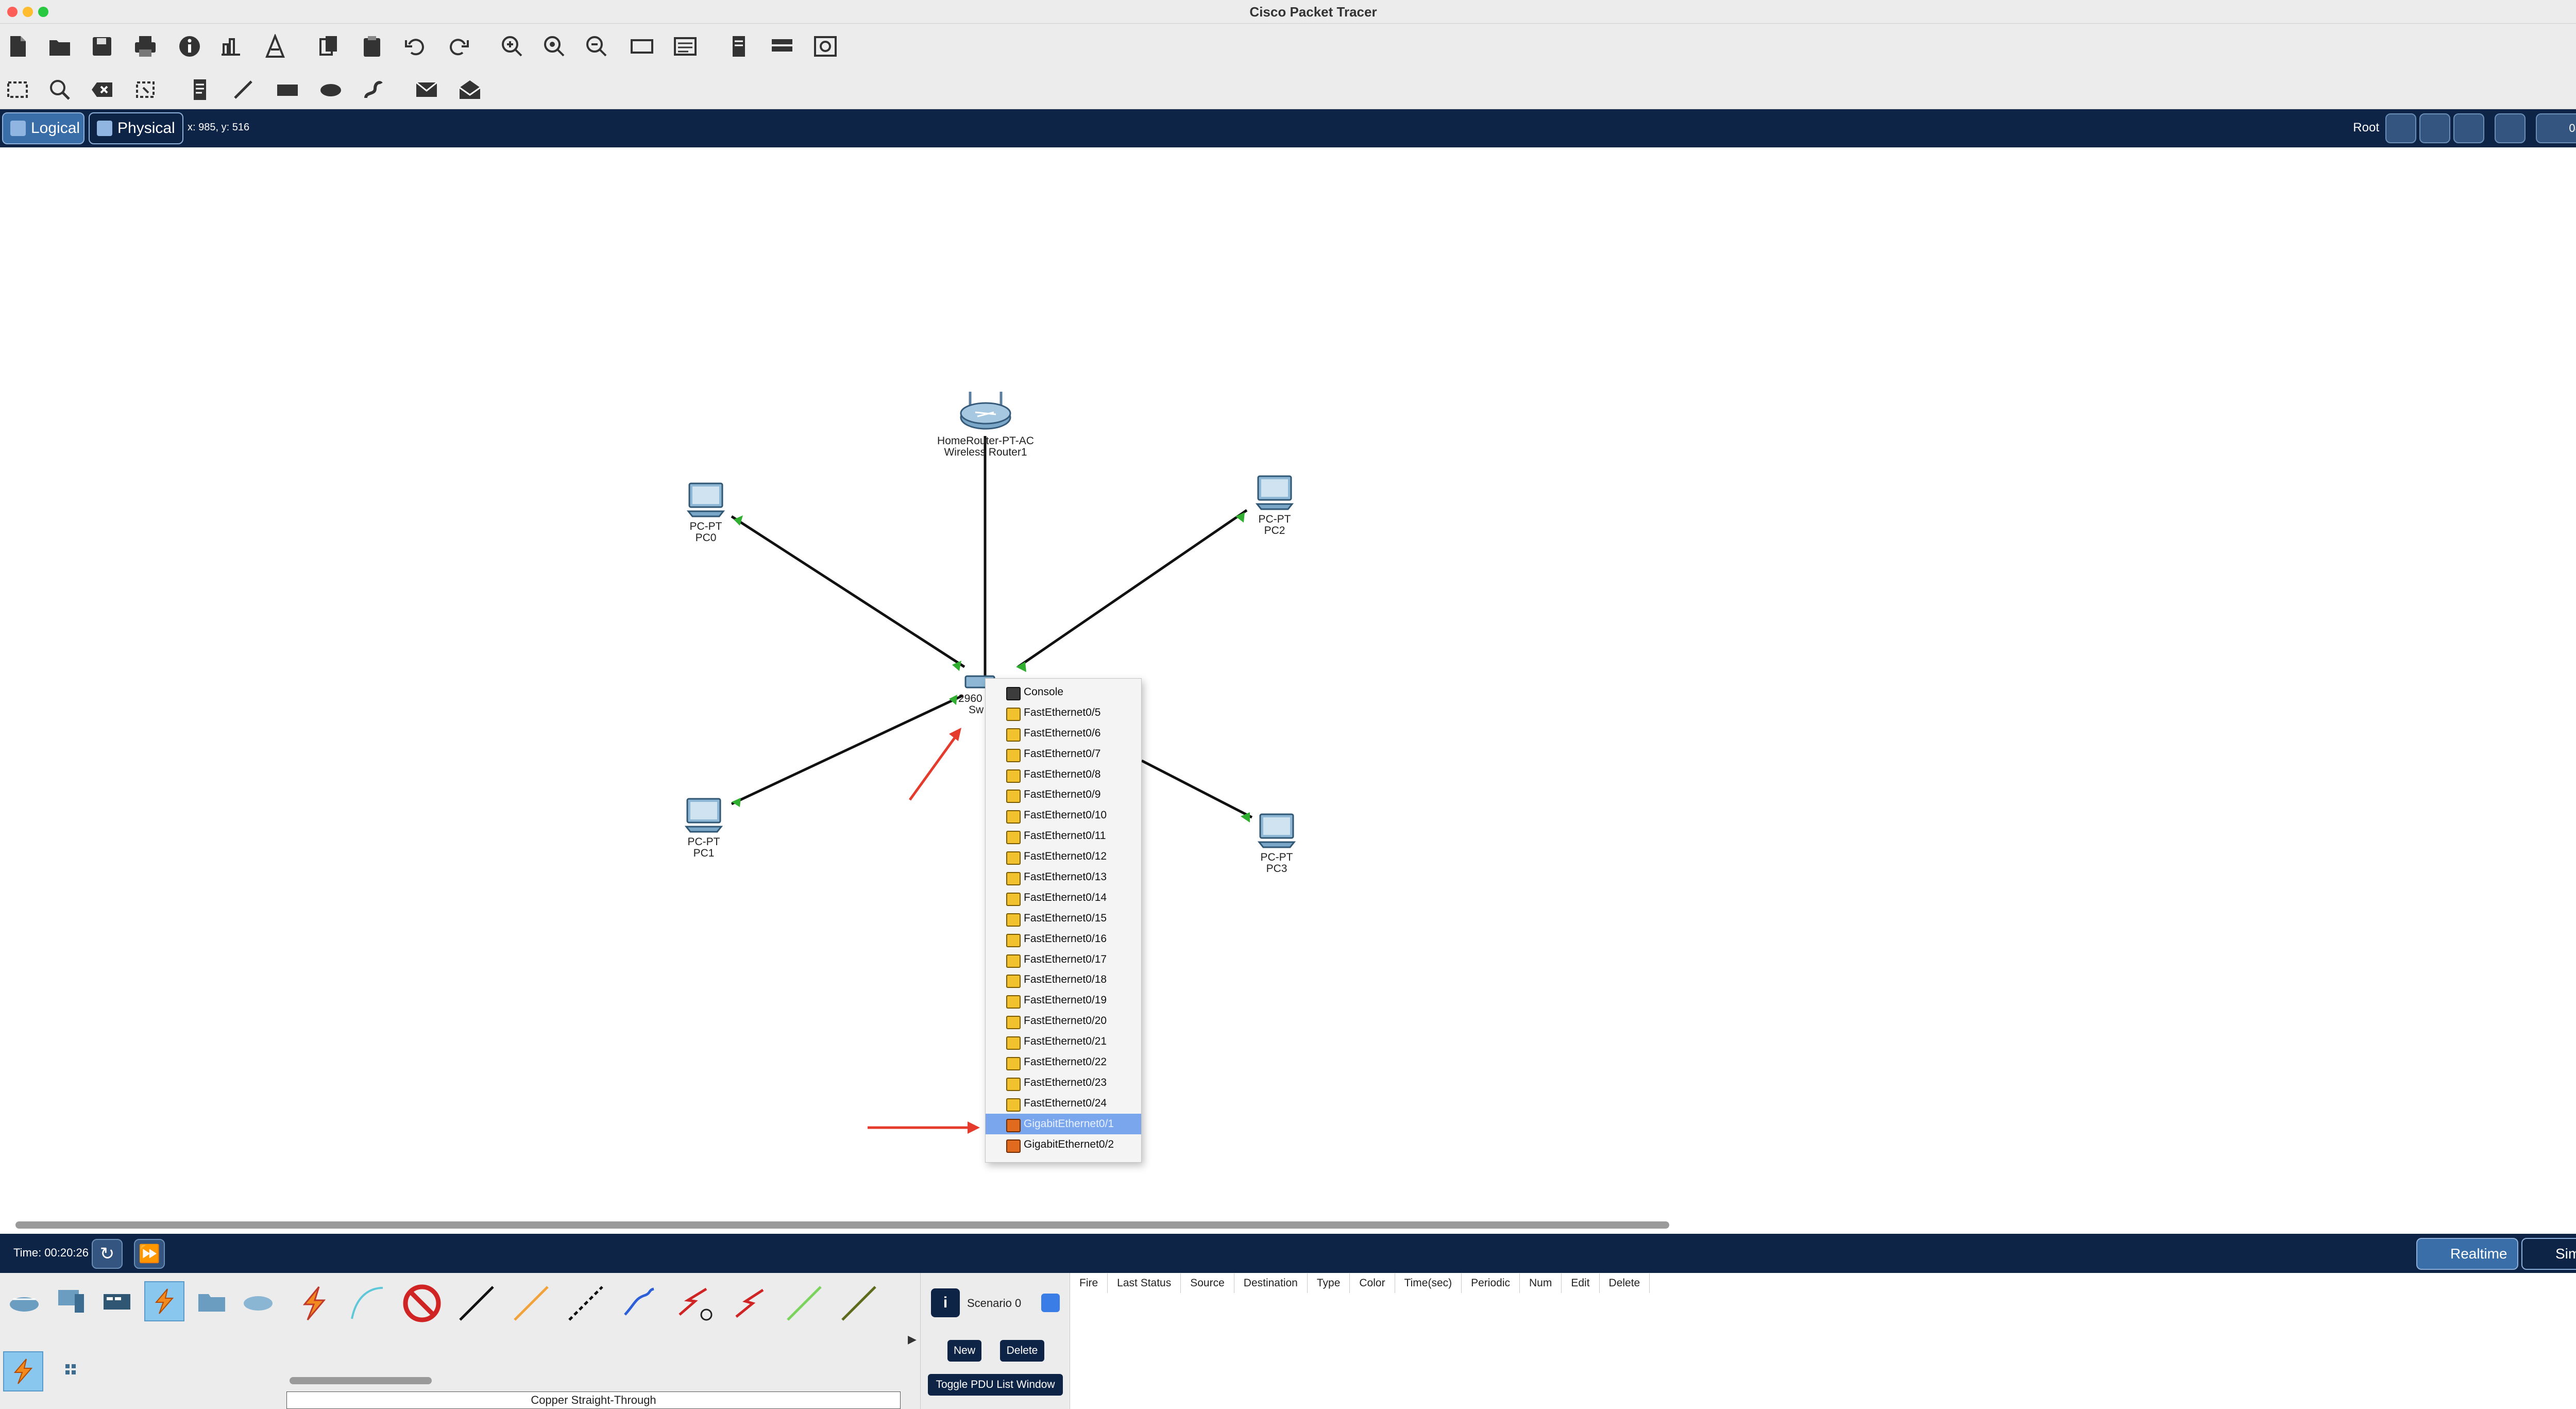 The height and width of the screenshot is (1409, 2576). I want to click on select-icon, so click(17, 89).